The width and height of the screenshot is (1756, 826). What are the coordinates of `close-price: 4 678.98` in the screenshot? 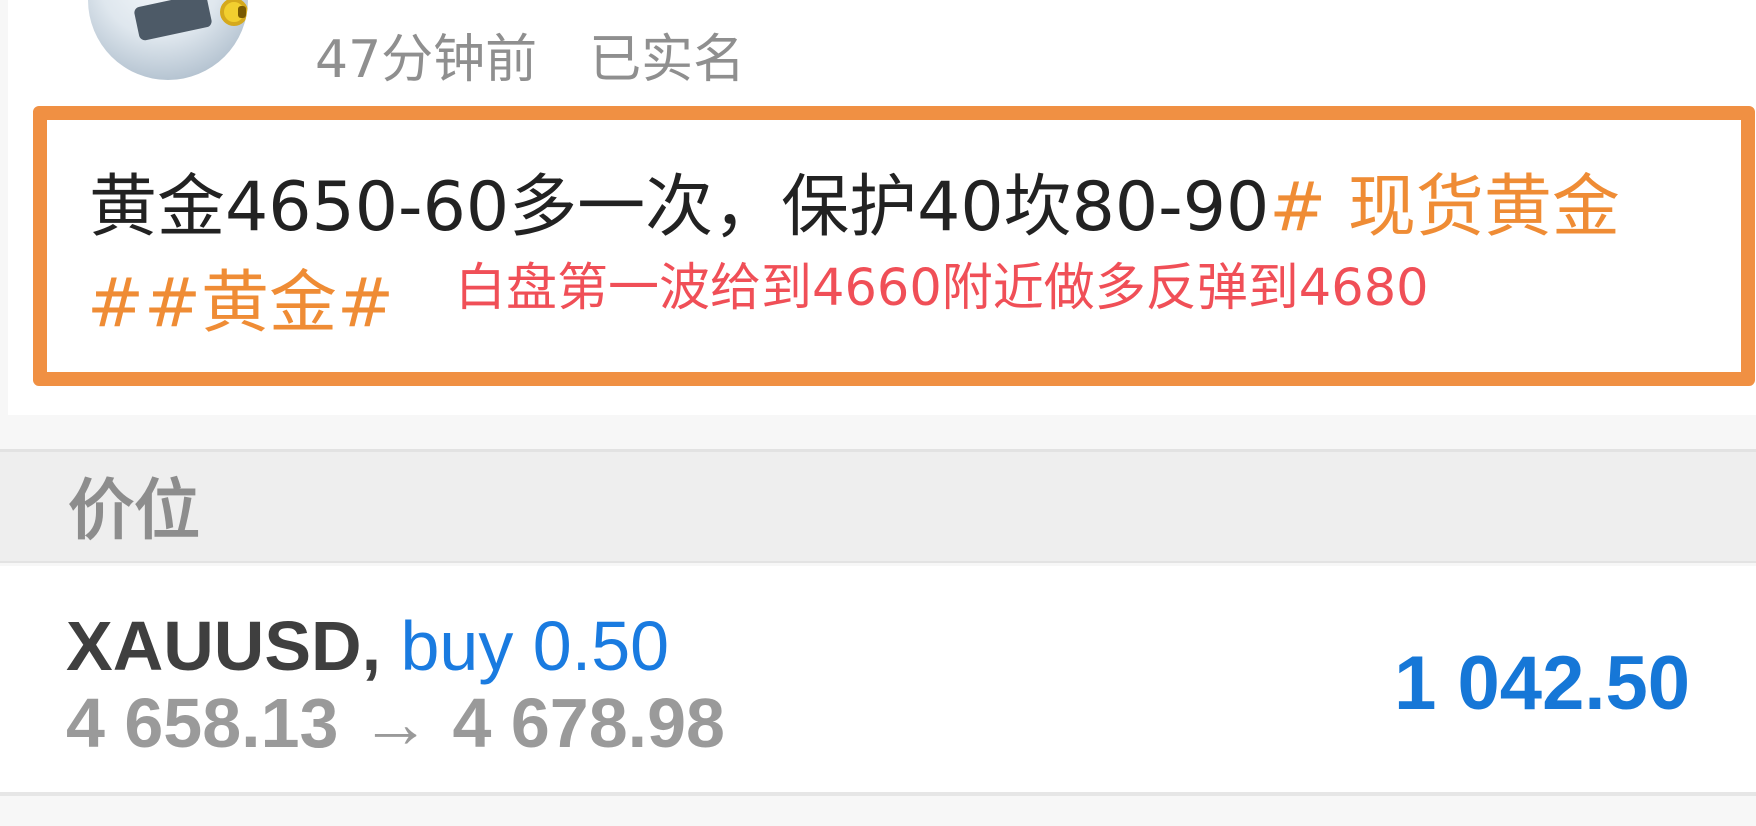 It's located at (588, 723).